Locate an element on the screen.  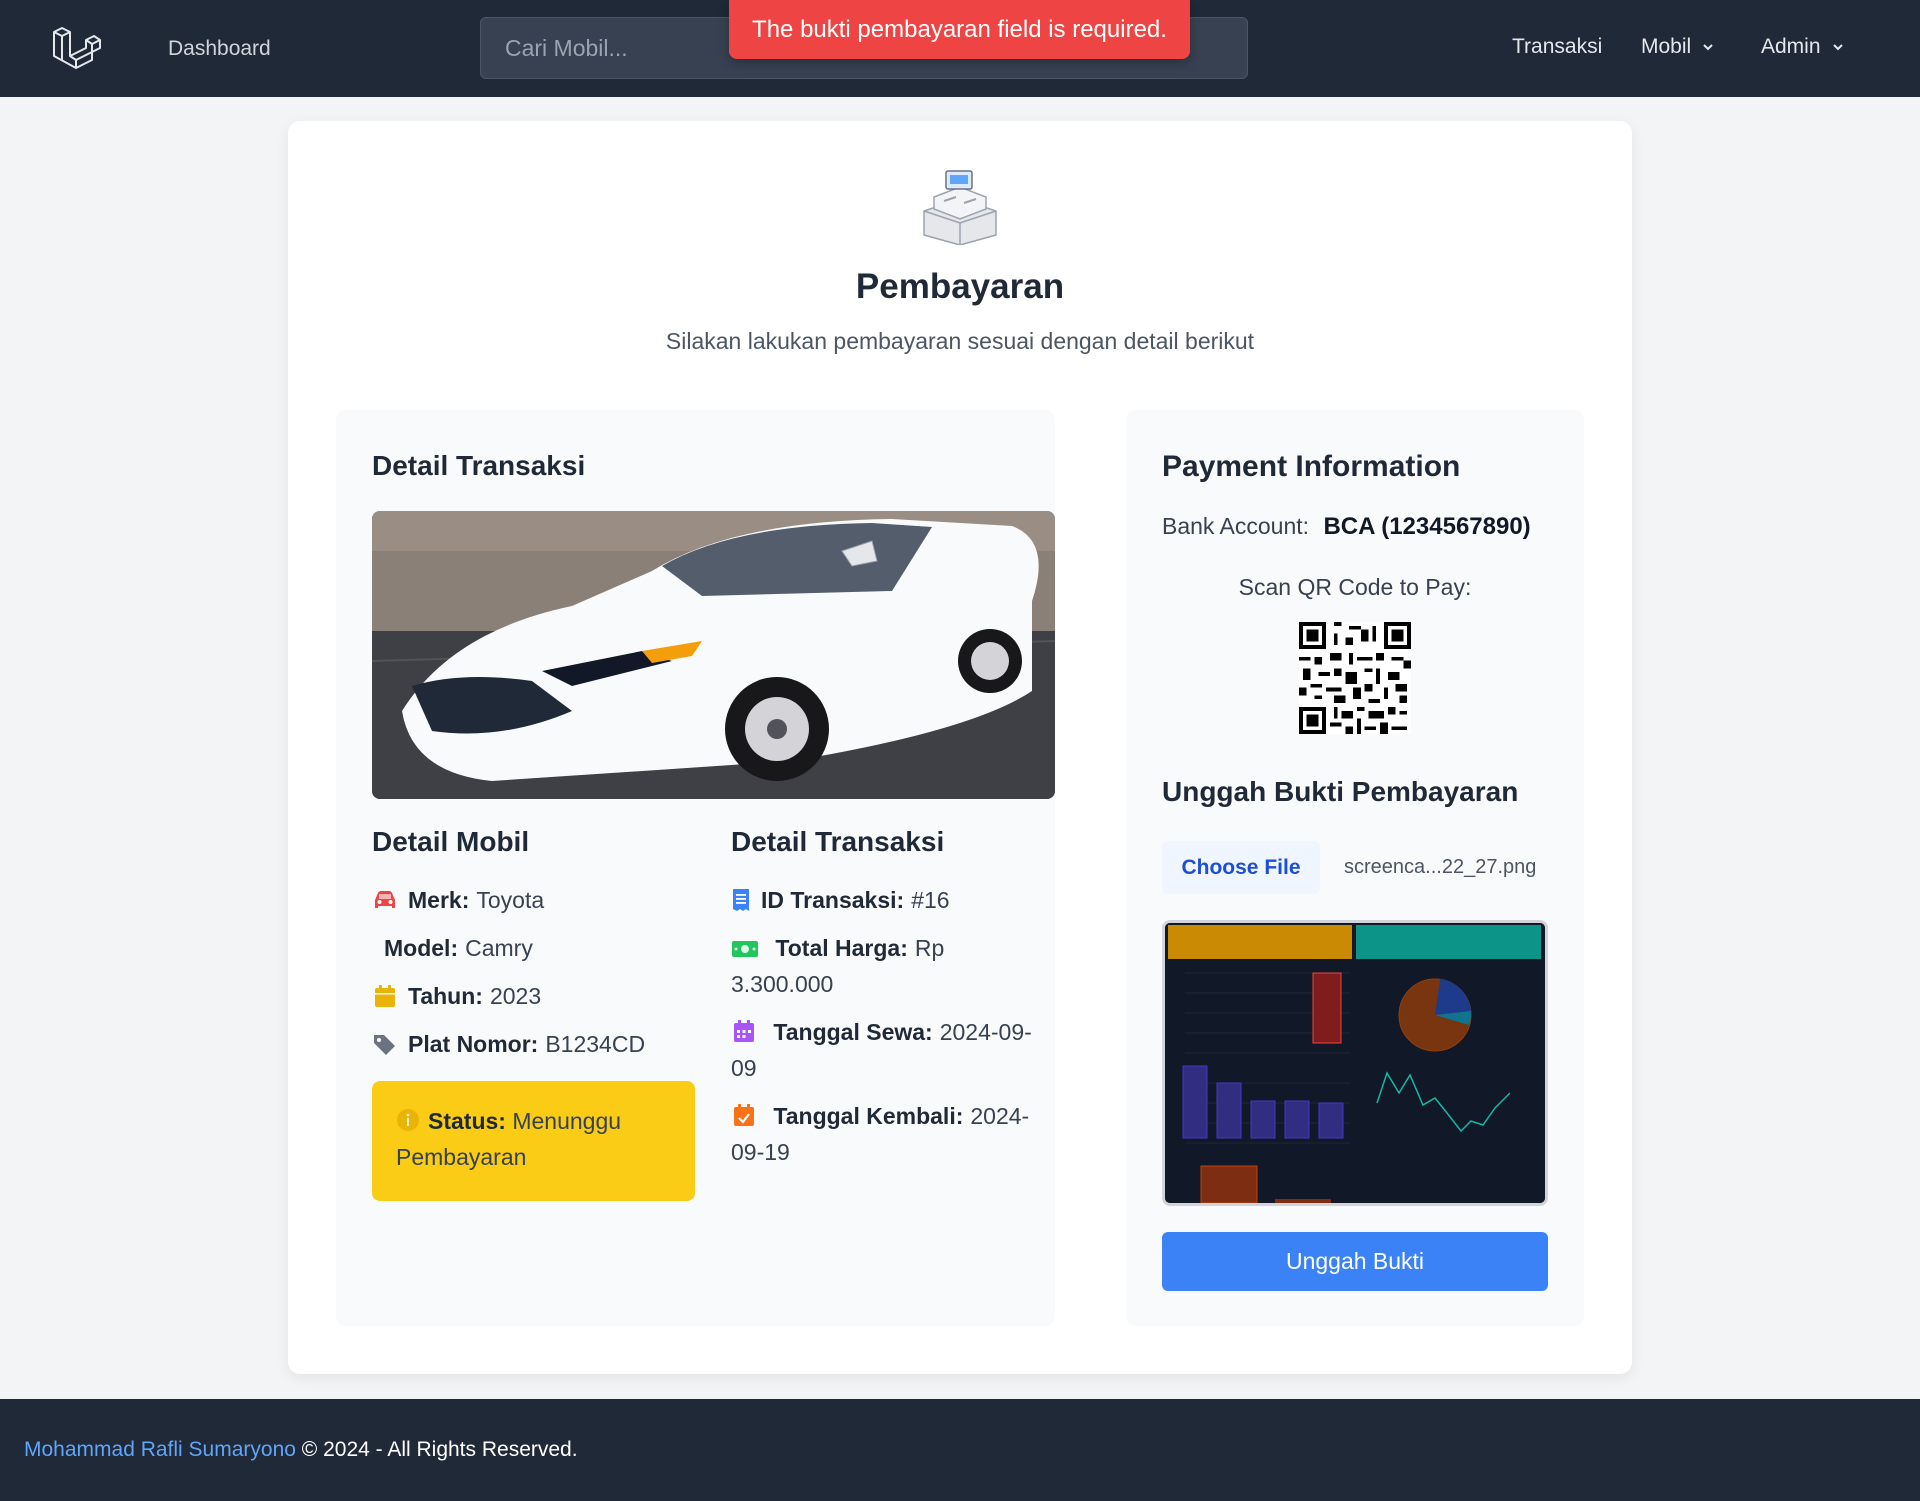
nav-mobil-label: Mobil is located at coordinates (1666, 46).